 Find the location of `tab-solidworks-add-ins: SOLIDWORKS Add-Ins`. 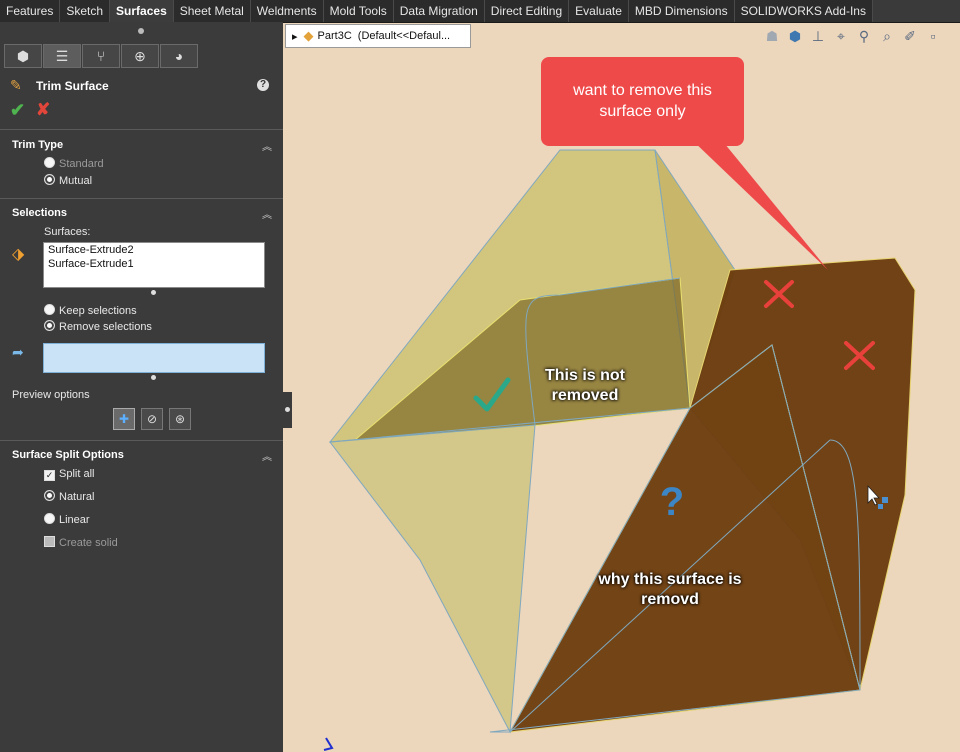

tab-solidworks-add-ins: SOLIDWORKS Add-Ins is located at coordinates (804, 11).